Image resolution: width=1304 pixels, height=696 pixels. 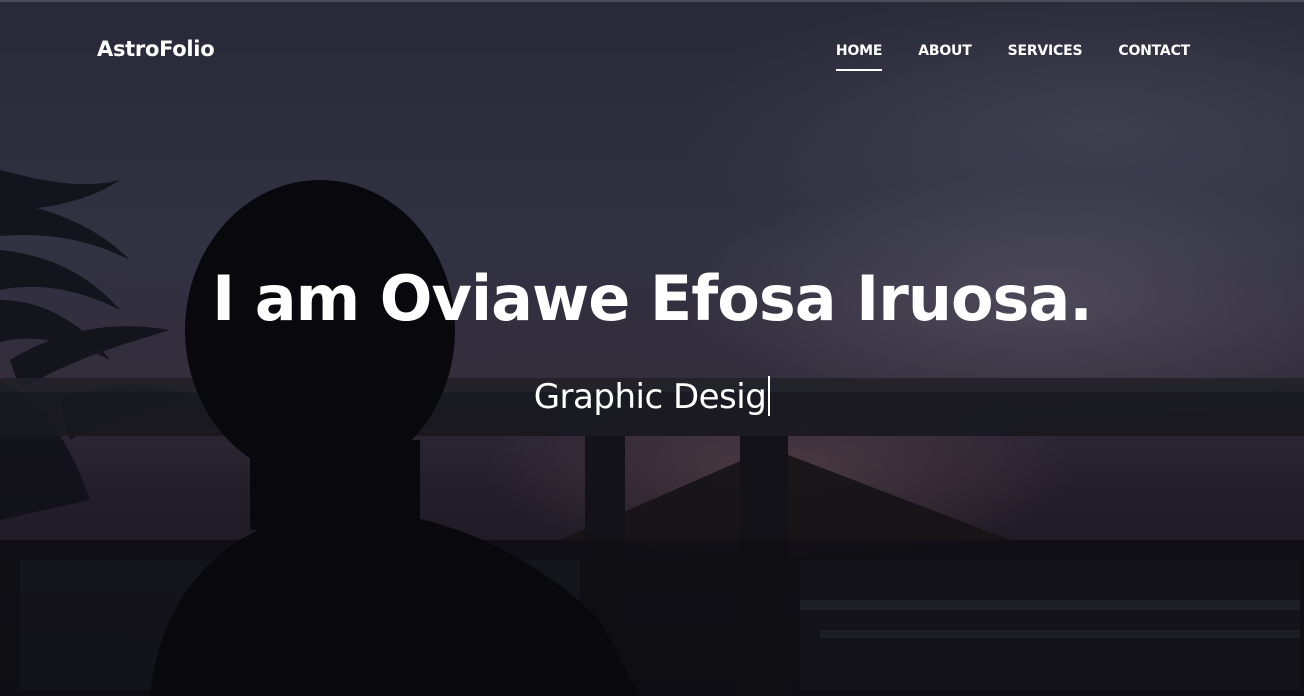 I want to click on nav-item-services: SERVICES, so click(x=1045, y=55).